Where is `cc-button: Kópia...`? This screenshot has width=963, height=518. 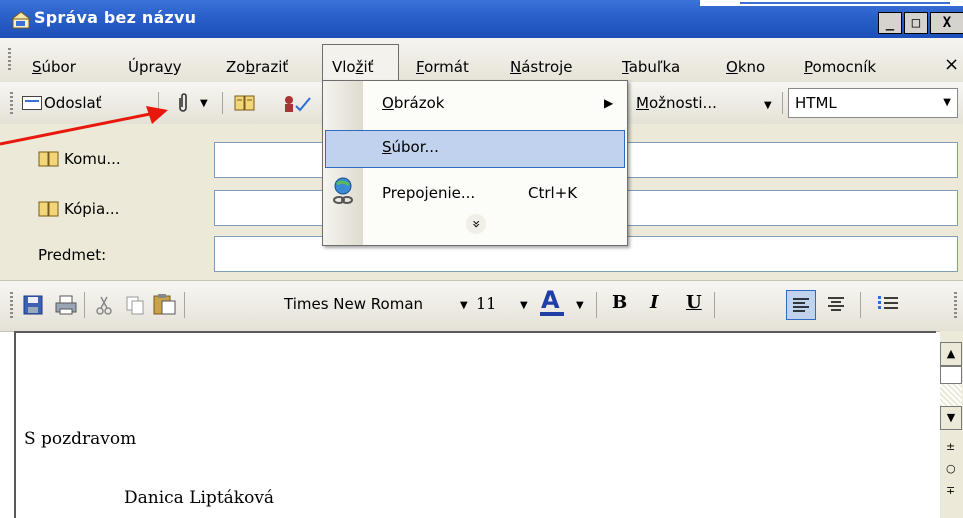
cc-button: Kópia... is located at coordinates (91, 209).